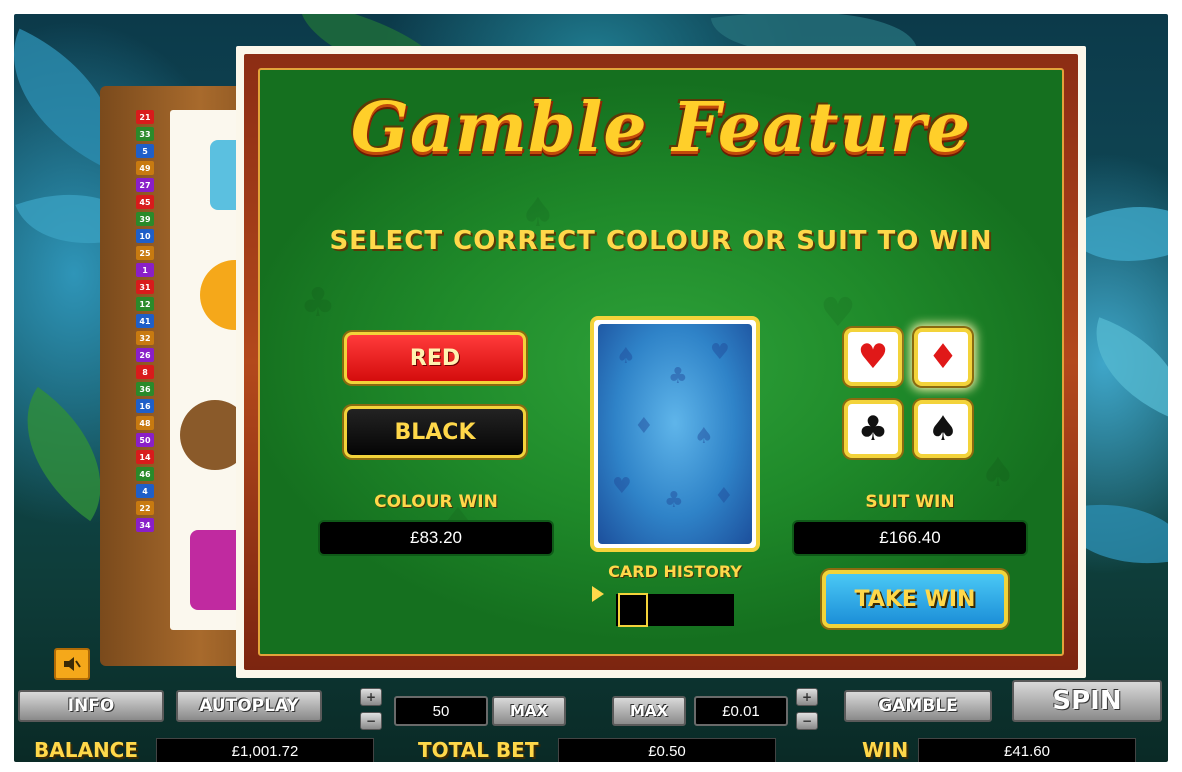  I want to click on diamond-icon: ♦, so click(943, 357).